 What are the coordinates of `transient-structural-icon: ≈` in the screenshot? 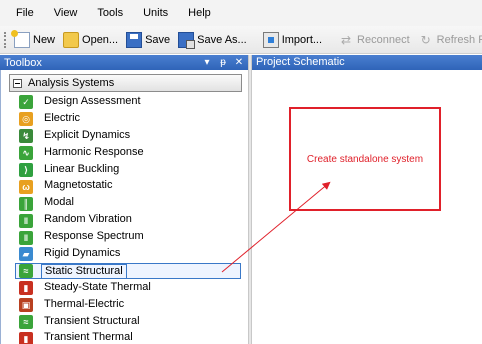 It's located at (26, 322).